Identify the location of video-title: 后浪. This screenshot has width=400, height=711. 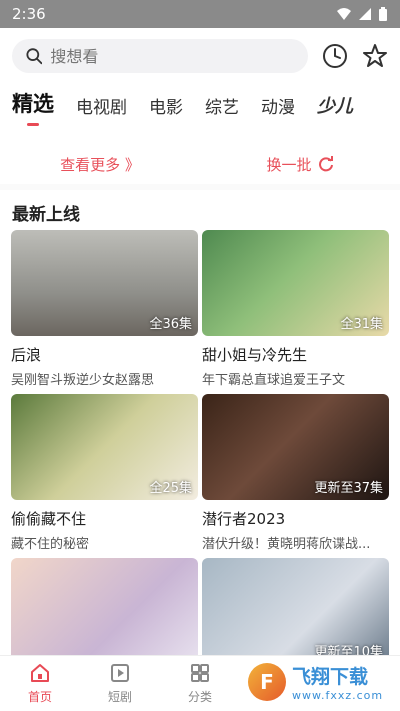
(26, 355).